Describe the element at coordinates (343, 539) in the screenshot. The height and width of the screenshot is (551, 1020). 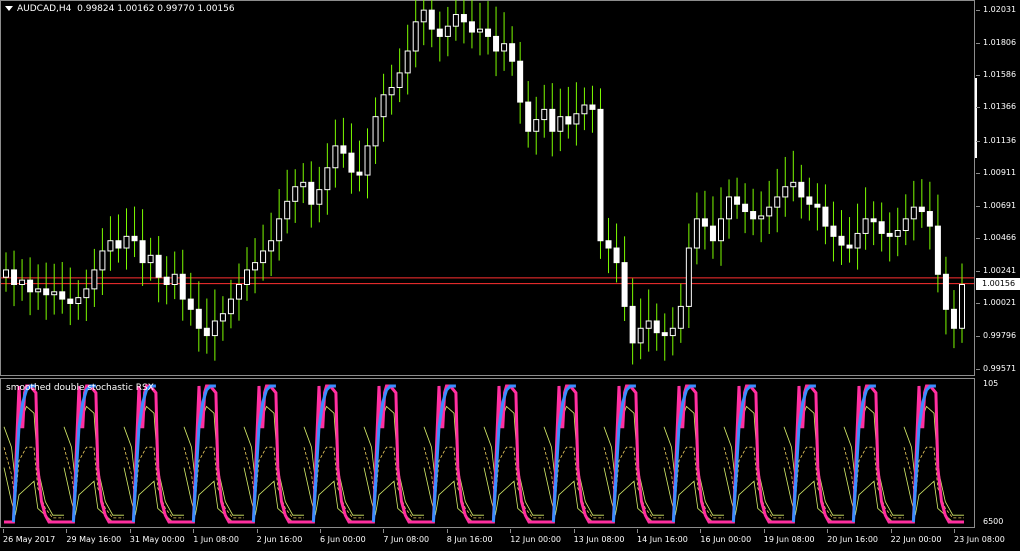
I see `time-label: 6 Jun 00:00` at that location.